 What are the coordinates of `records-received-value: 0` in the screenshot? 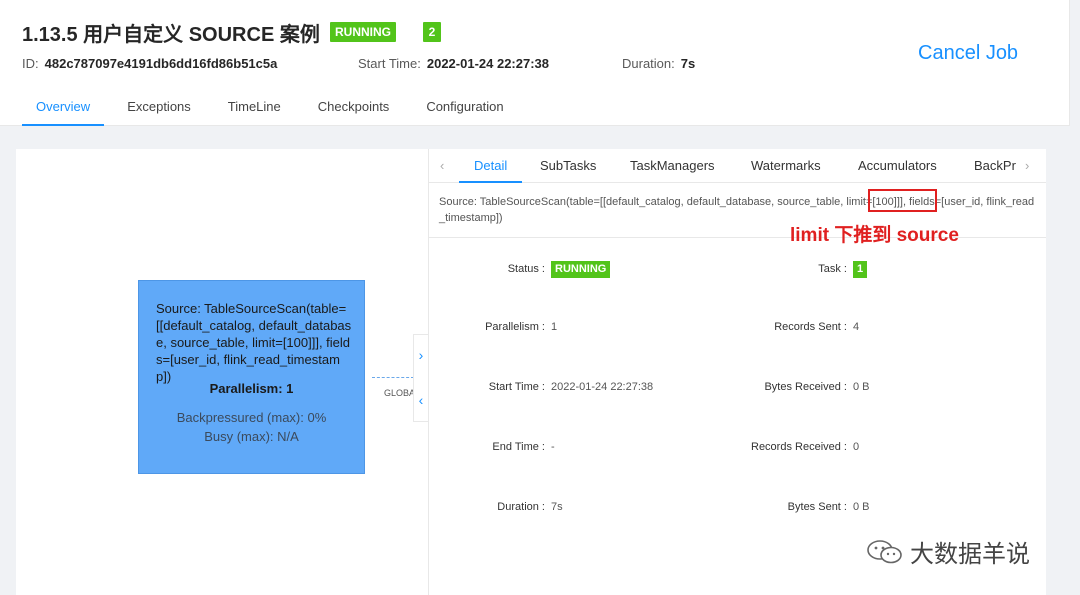 It's located at (856, 447).